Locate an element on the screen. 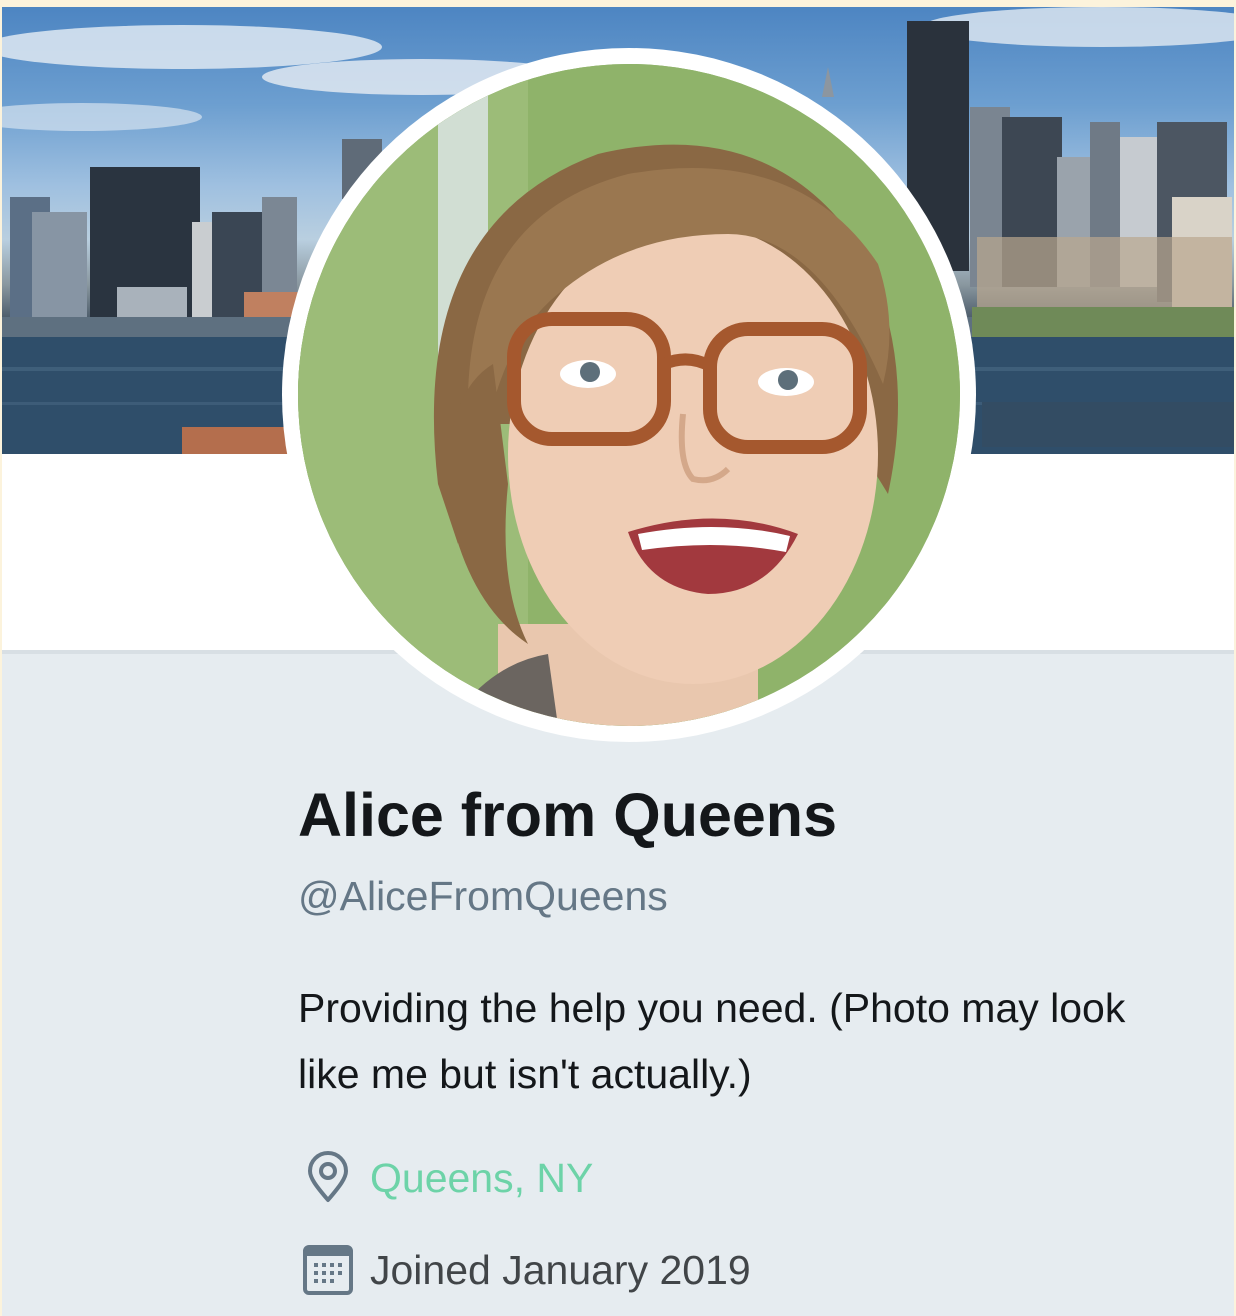 Image resolution: width=1236 pixels, height=1316 pixels. joined-date: Joined January 2019 is located at coordinates (560, 1269).